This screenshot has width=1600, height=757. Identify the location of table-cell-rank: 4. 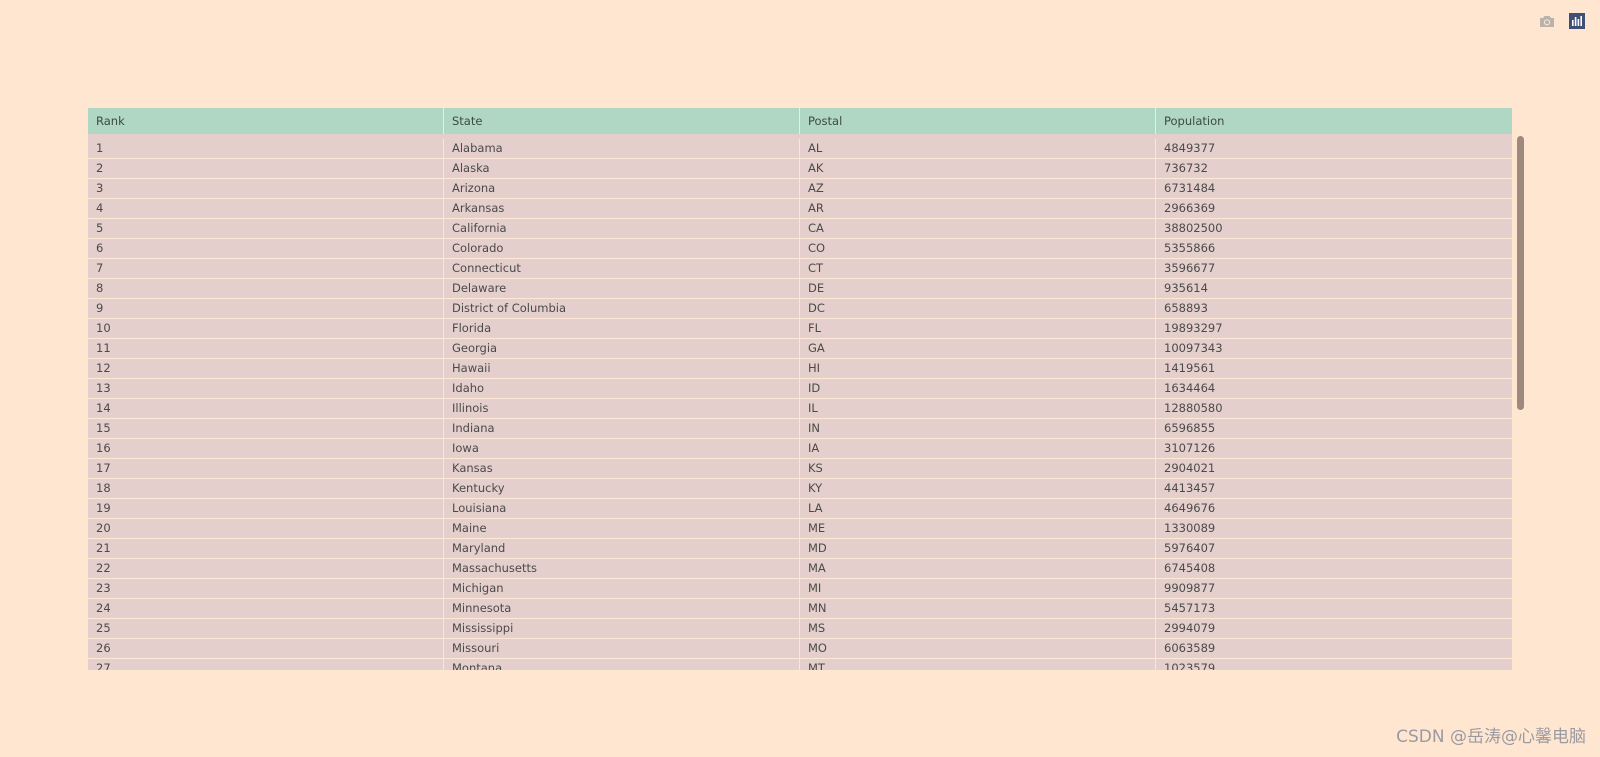
(266, 208).